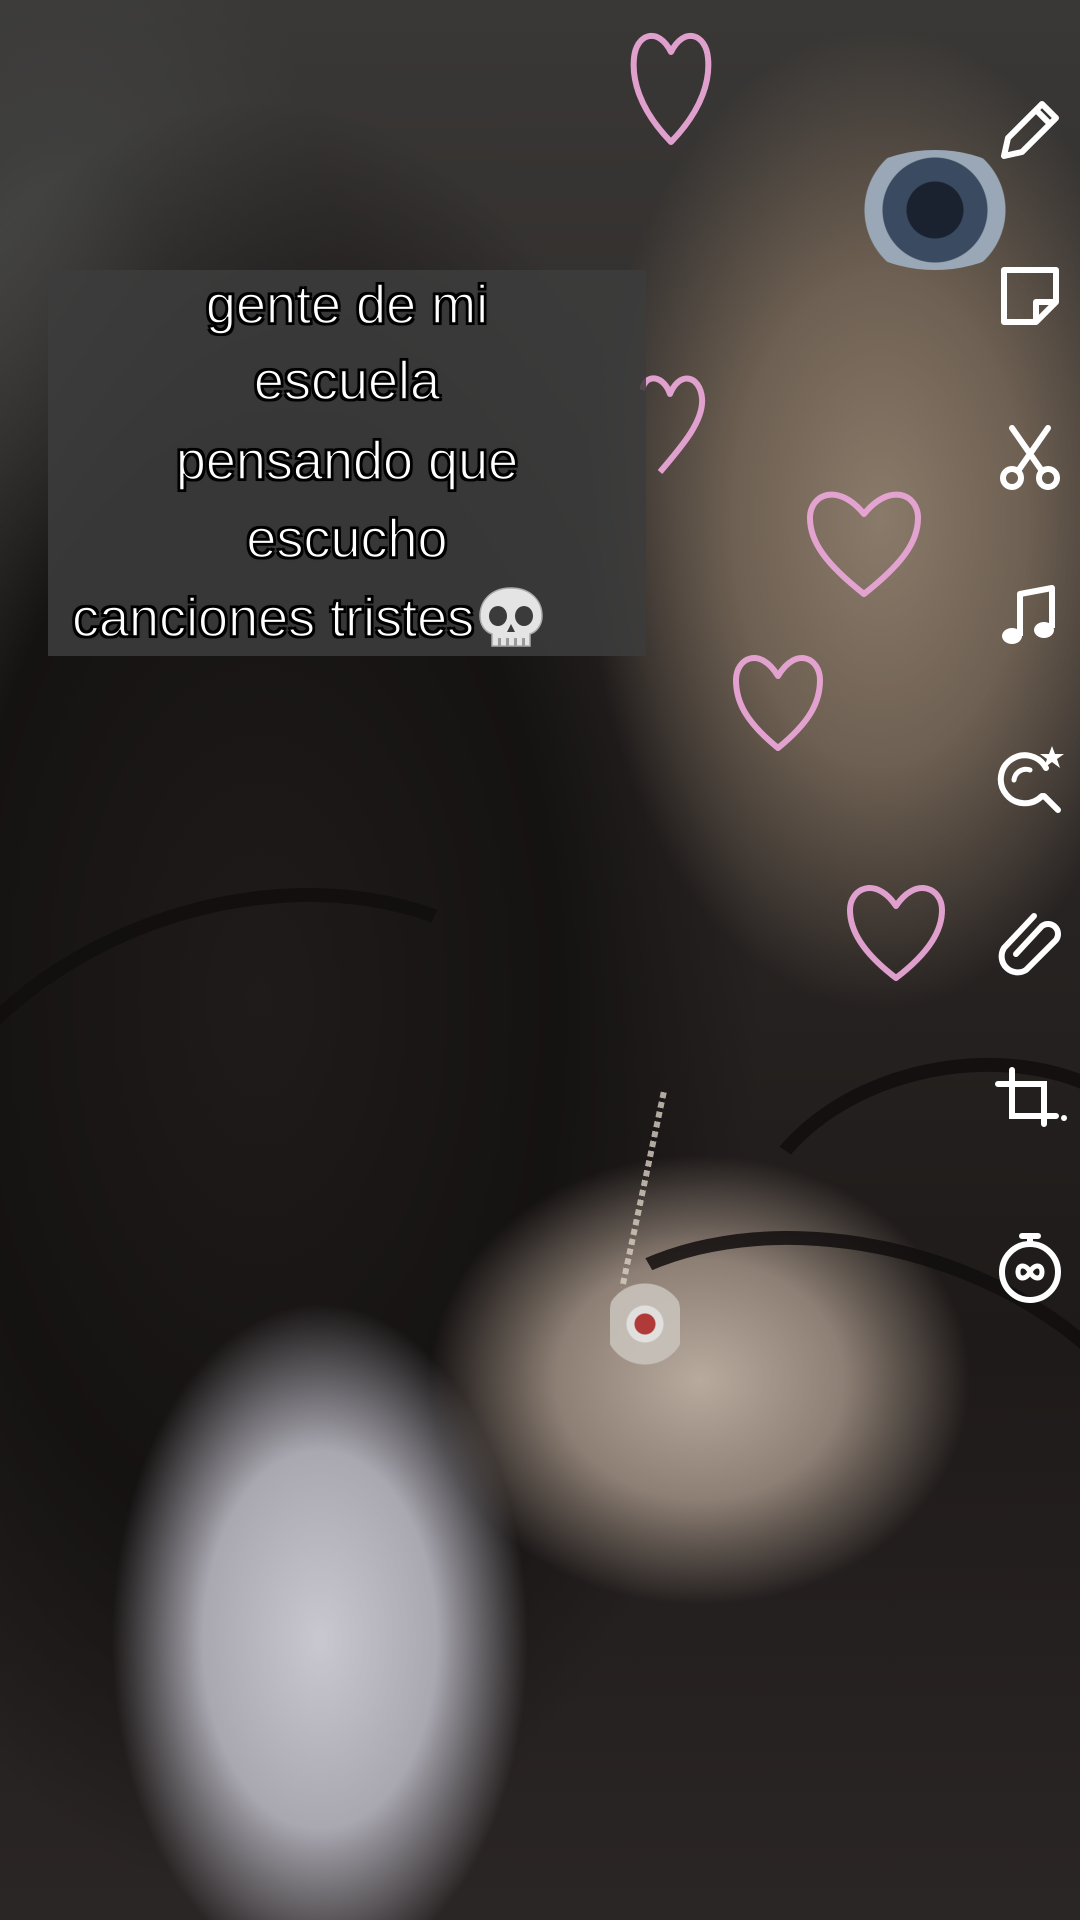 The image size is (1080, 1920). What do you see at coordinates (273, 618) in the screenshot?
I see `caption-line-5-text: canciones tristes` at bounding box center [273, 618].